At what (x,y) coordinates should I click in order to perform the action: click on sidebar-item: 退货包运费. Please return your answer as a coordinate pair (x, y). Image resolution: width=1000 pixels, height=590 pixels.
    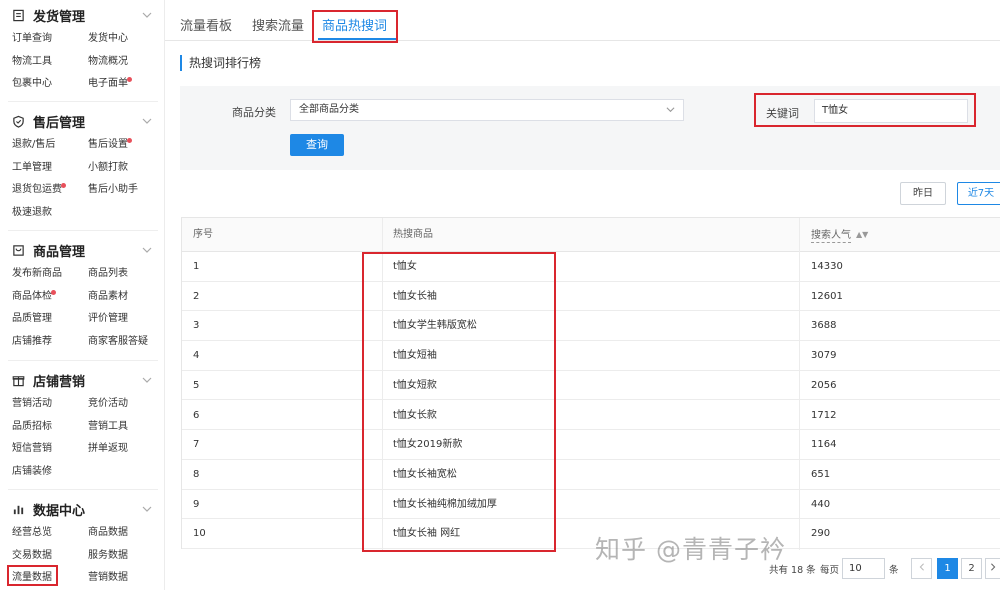
    Looking at the image, I should click on (50, 190).